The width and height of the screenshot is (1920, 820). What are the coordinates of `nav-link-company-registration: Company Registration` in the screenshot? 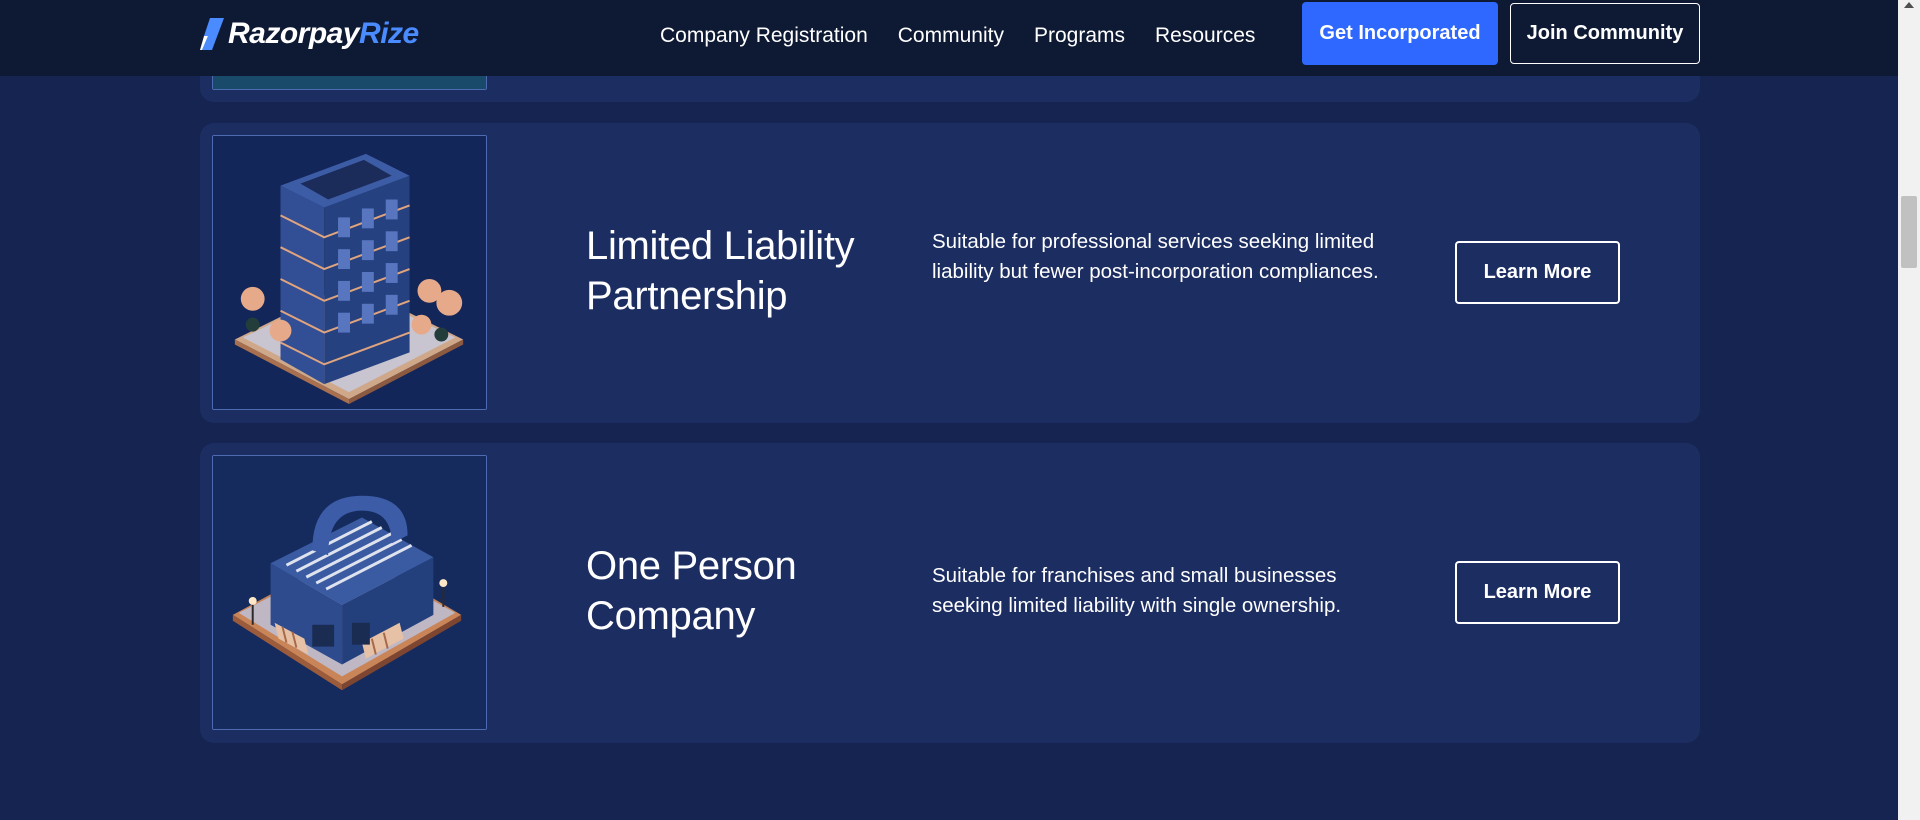 It's located at (764, 36).